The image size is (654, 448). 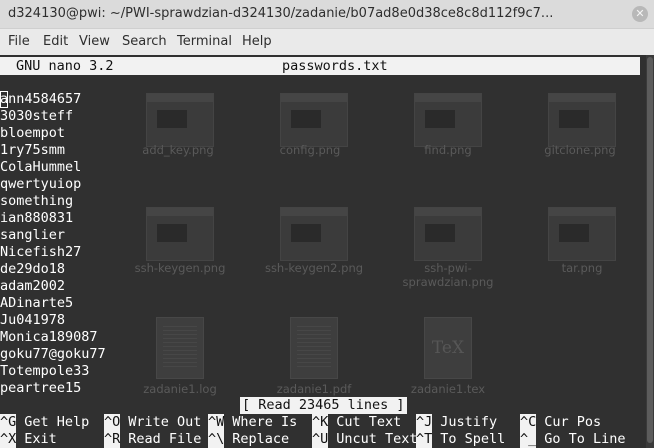 I want to click on shortcut-exit: ^X Exit, so click(x=28, y=439).